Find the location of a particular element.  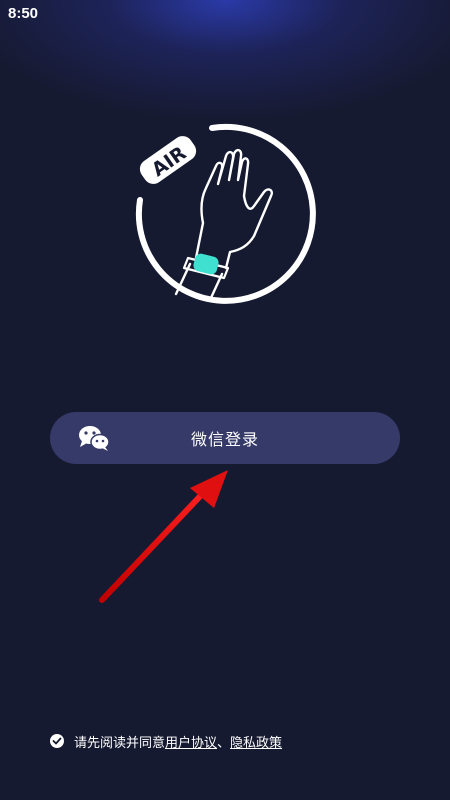

wechat-login-button: 微信登录 is located at coordinates (225, 438).